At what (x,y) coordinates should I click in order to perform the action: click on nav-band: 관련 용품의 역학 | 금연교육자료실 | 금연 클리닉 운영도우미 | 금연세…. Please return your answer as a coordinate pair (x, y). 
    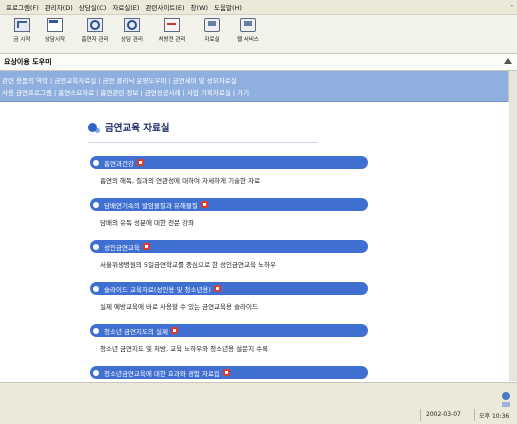
    Looking at the image, I should click on (258, 86).